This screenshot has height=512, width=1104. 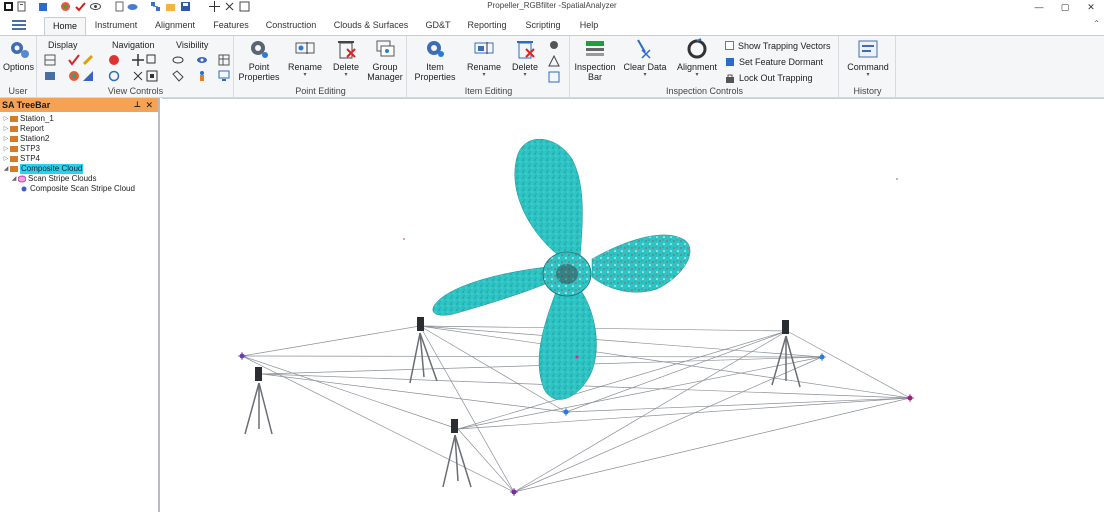 I want to click on tab-instrument: Instrument, so click(x=116, y=26).